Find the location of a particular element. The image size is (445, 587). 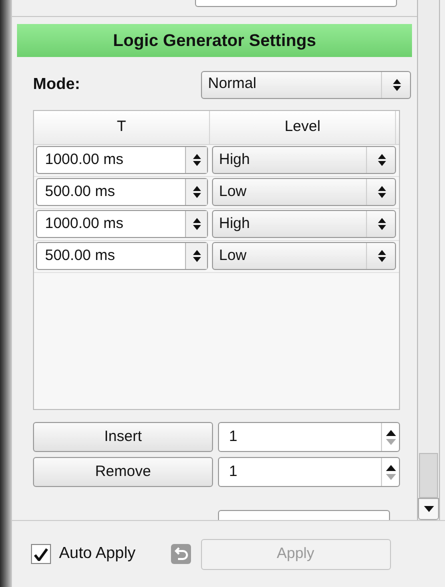

column-header: T is located at coordinates (122, 127).